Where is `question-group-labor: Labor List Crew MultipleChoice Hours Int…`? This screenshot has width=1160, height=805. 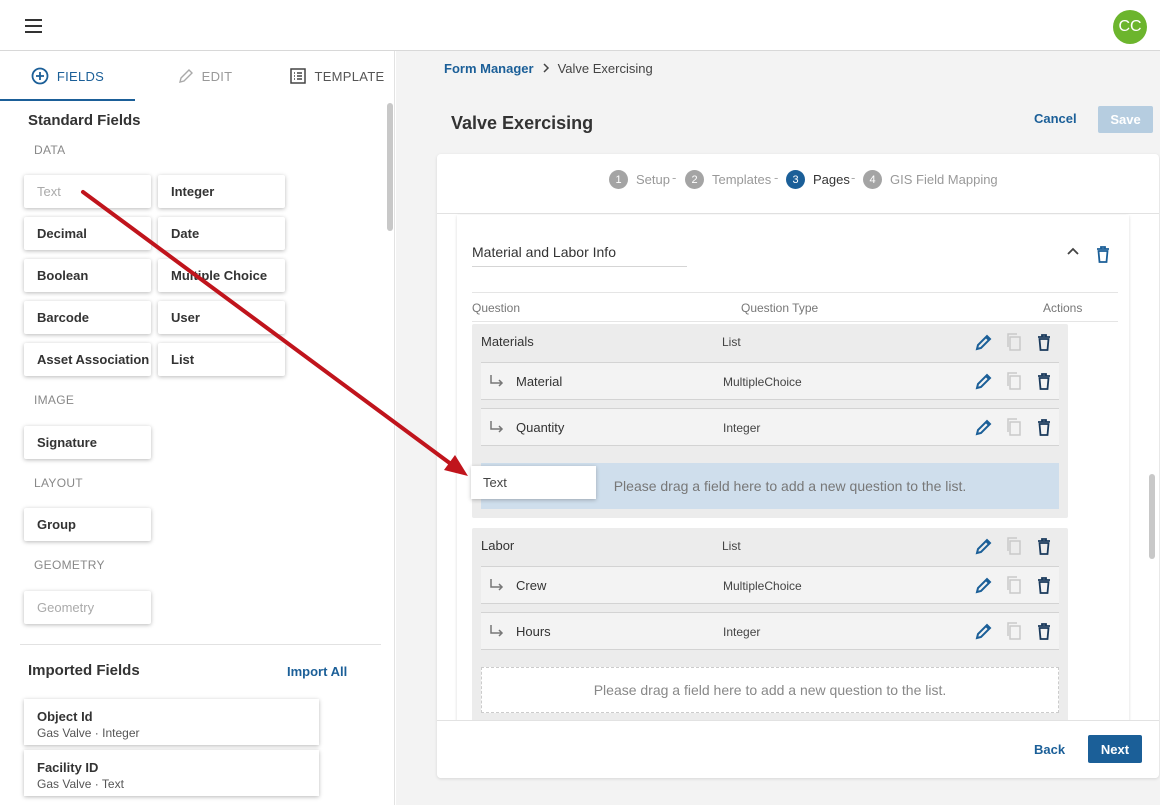 question-group-labor: Labor List Crew MultipleChoice Hours Int… is located at coordinates (770, 627).